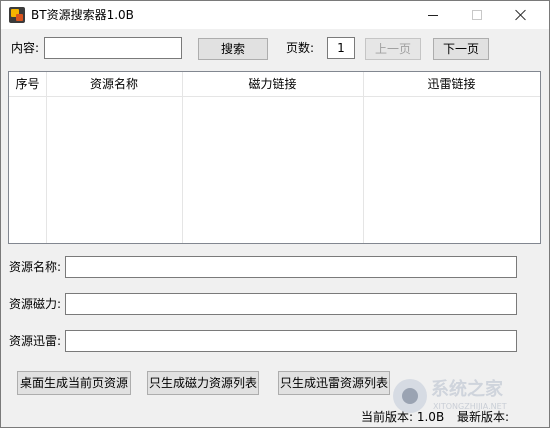 Image resolution: width=550 pixels, height=428 pixels. What do you see at coordinates (410, 396) in the screenshot?
I see `watermark-icon` at bounding box center [410, 396].